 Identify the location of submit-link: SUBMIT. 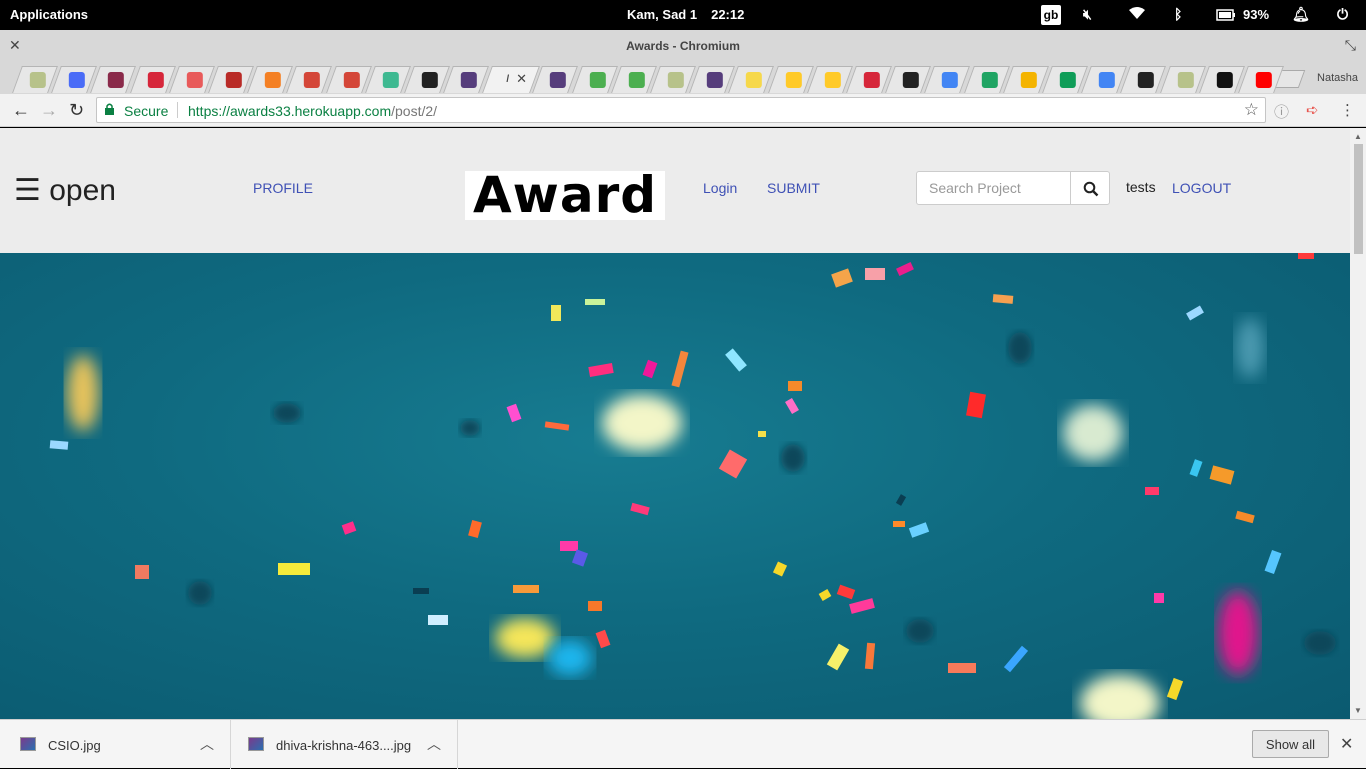
(793, 188).